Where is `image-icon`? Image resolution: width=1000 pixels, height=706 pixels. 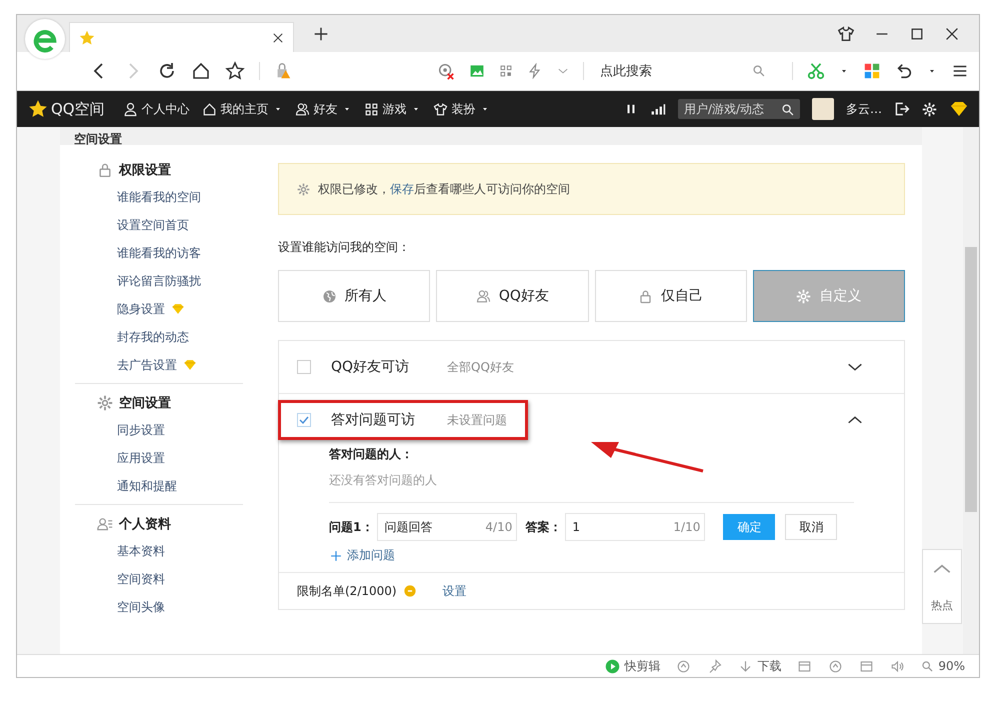
image-icon is located at coordinates (477, 71).